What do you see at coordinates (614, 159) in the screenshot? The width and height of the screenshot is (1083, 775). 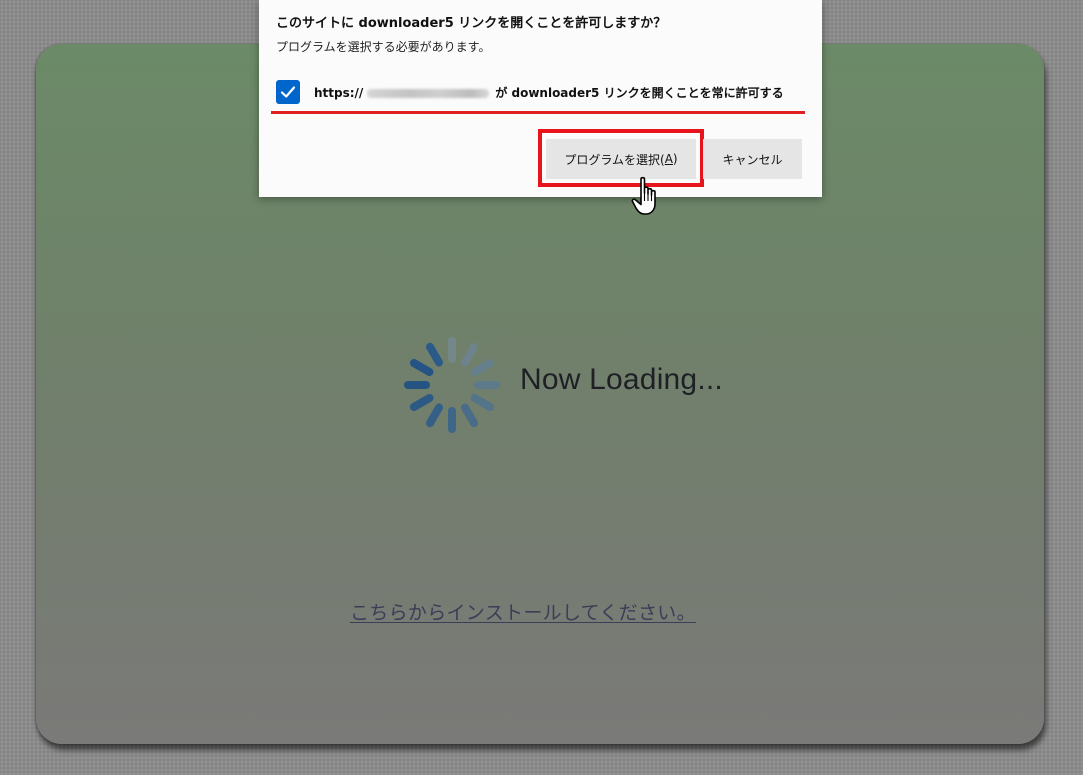 I see `choose-program-label: プログラムを選択(` at bounding box center [614, 159].